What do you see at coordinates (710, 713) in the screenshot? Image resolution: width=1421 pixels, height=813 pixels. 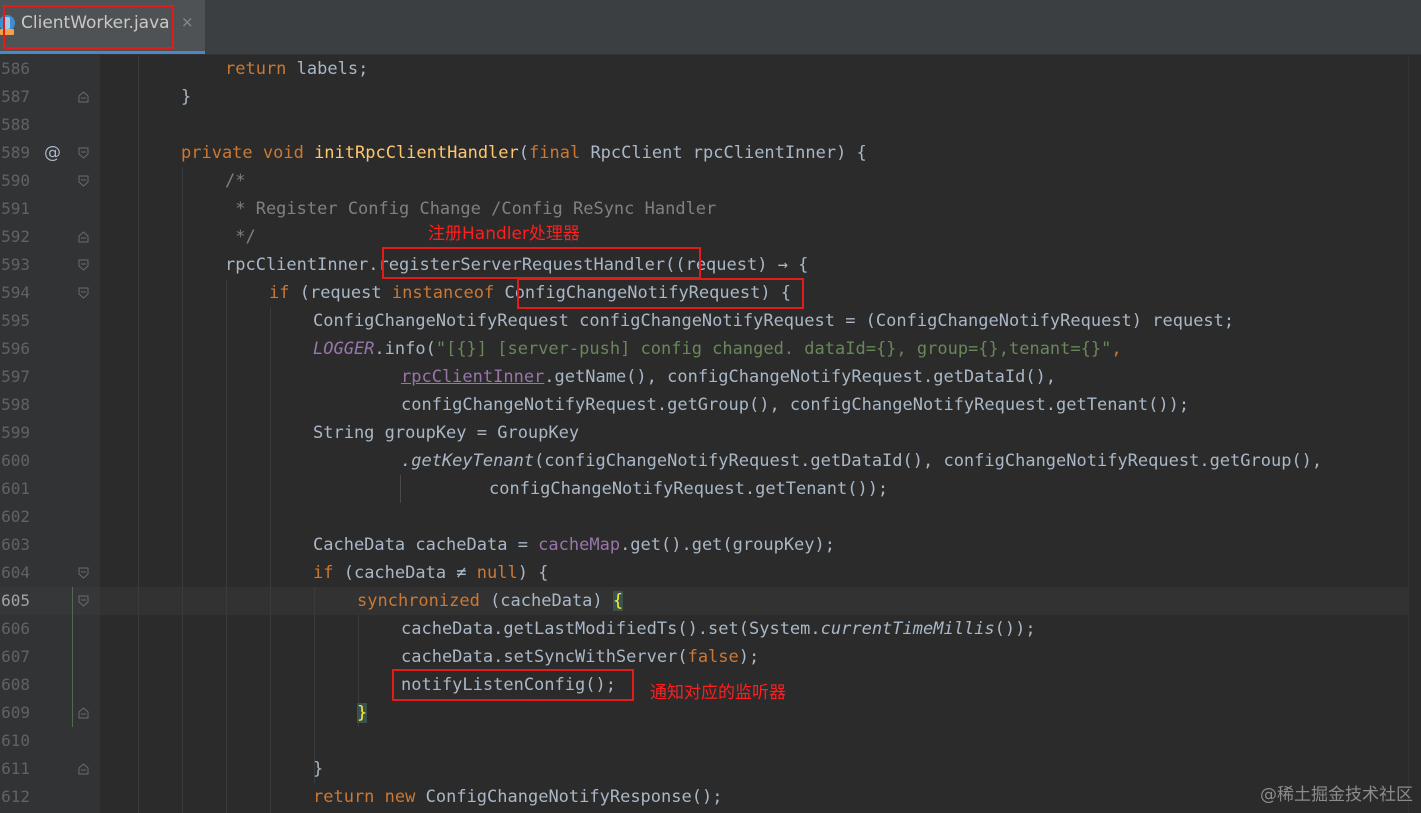 I see `code-line: 609 }` at bounding box center [710, 713].